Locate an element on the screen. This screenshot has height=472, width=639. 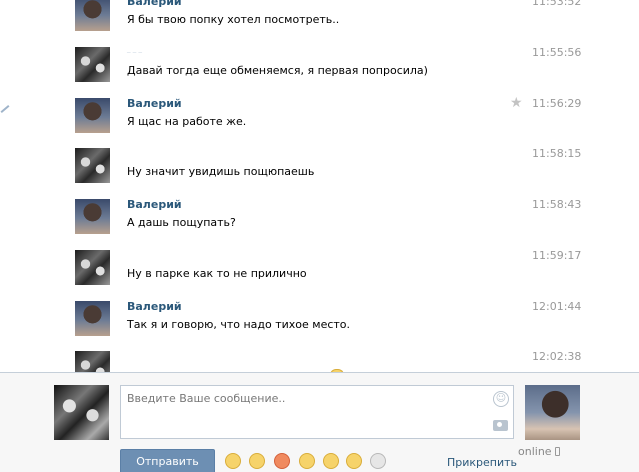
message-row: Валерий Я щас на работе же. ★ 11:56:29 is located at coordinates (319, 118).